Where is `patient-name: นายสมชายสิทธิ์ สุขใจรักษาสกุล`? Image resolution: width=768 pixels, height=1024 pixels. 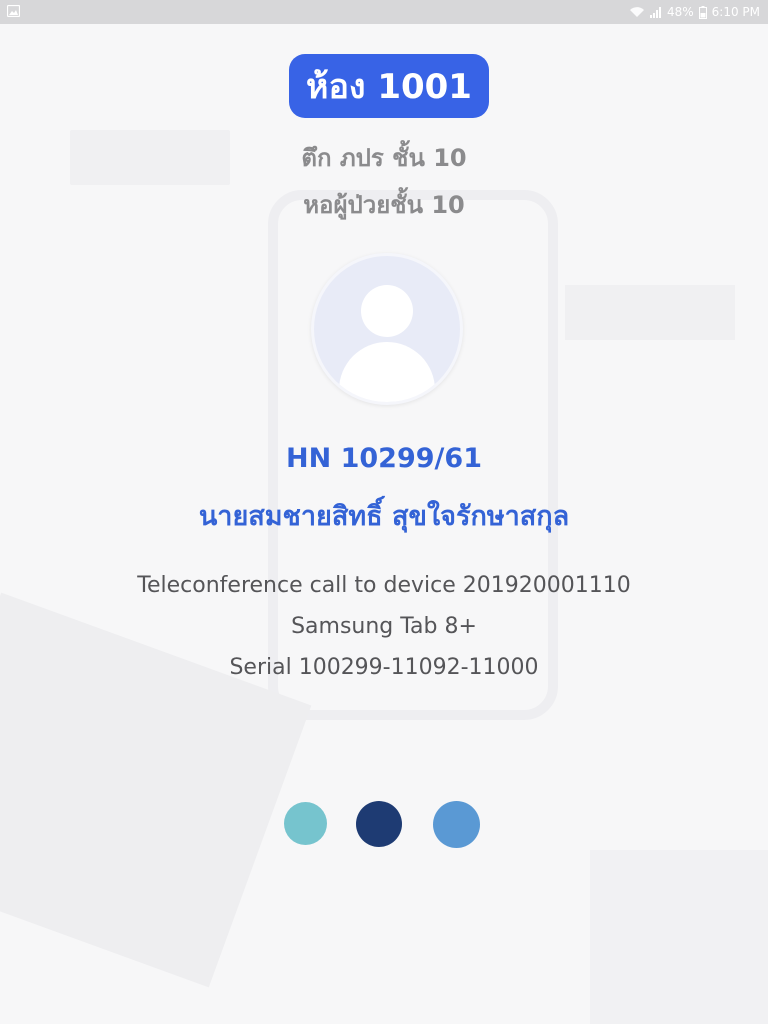
patient-name: นายสมชายสิทธิ์ สุขใจรักษาสกุล is located at coordinates (384, 516).